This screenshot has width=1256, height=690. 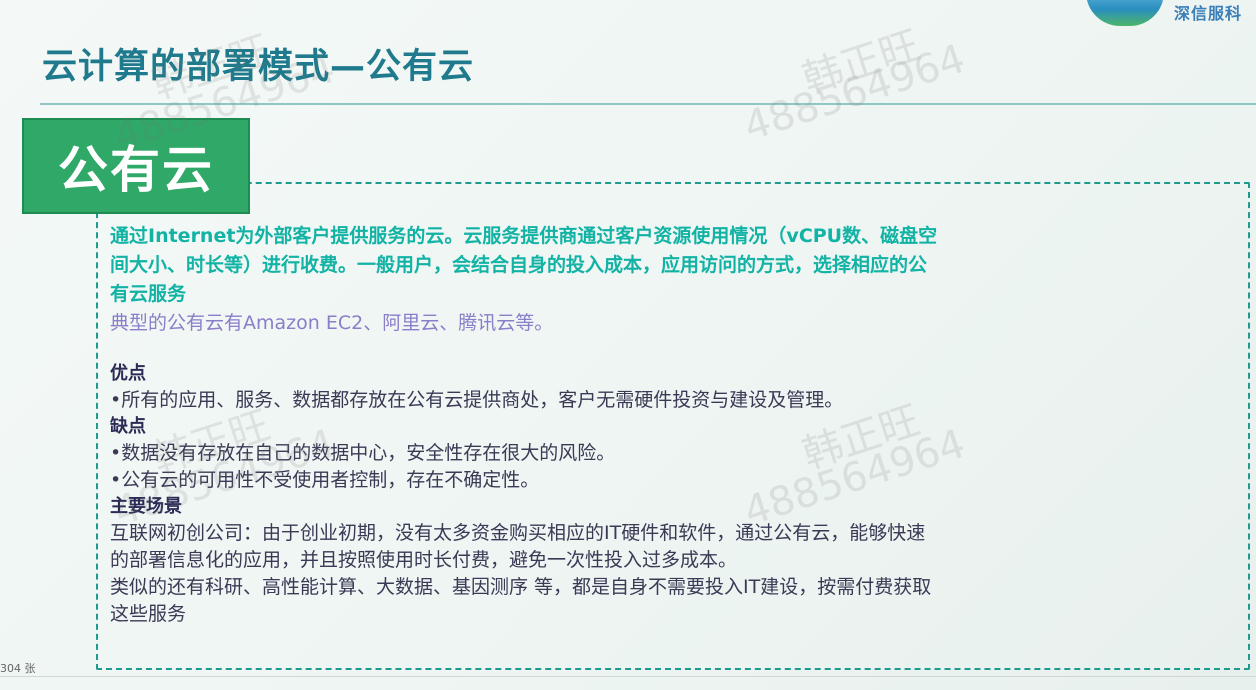 What do you see at coordinates (148, 294) in the screenshot?
I see `intro-line: 有云服务` at bounding box center [148, 294].